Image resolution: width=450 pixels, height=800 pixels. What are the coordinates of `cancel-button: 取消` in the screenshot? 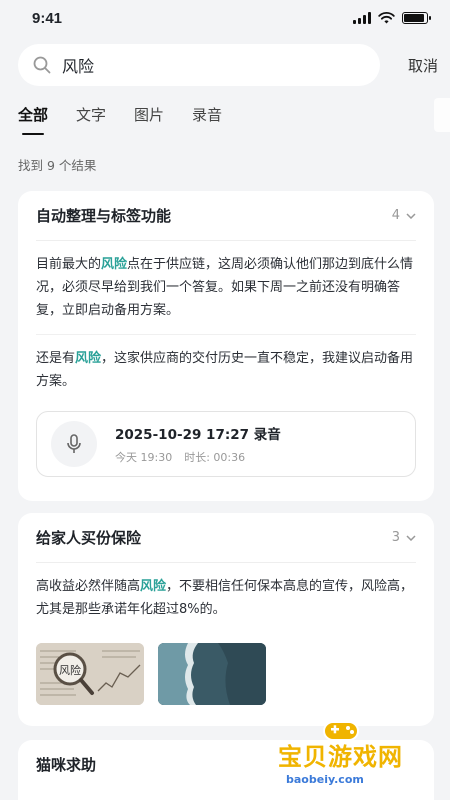 It's located at (423, 65).